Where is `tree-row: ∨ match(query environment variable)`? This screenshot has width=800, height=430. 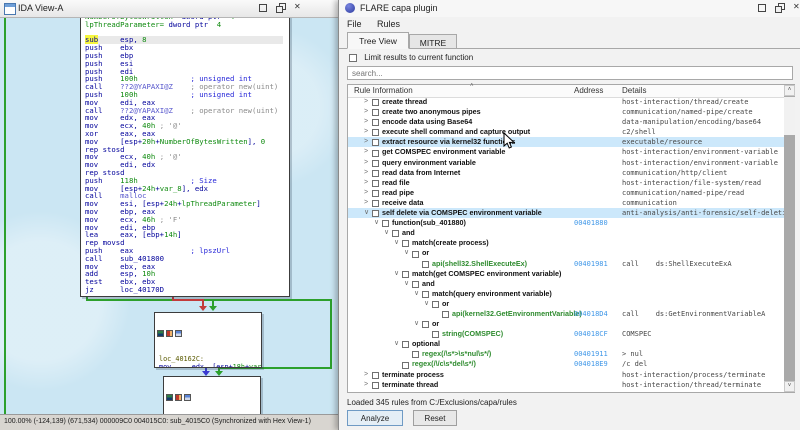 tree-row: ∨ match(query environment variable) is located at coordinates (566, 294).